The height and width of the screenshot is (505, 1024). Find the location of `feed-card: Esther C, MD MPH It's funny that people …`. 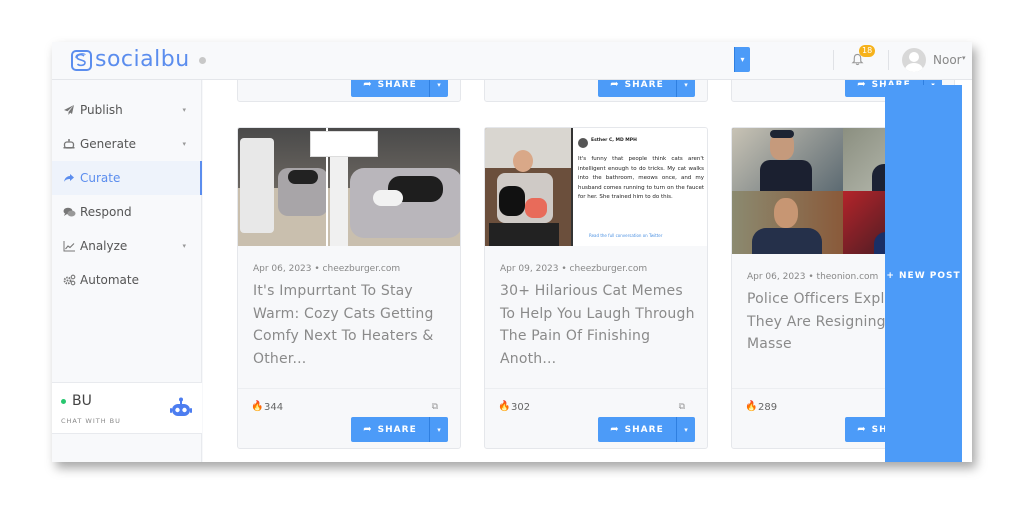

feed-card: Esther C, MD MPH It's funny that people … is located at coordinates (596, 288).